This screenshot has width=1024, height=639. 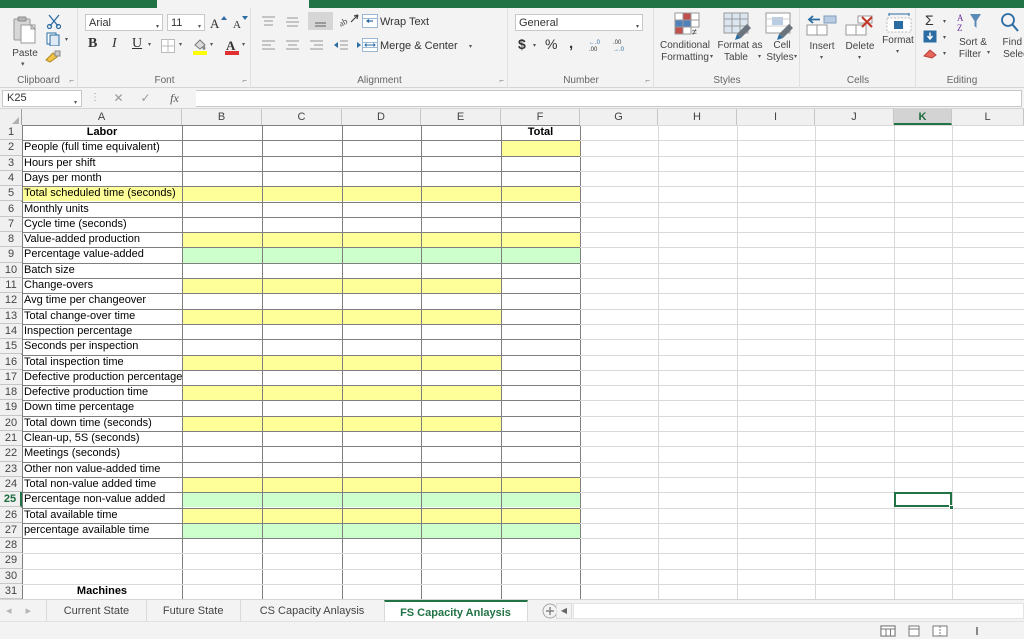 I want to click on column-header-g: G, so click(x=619, y=117).